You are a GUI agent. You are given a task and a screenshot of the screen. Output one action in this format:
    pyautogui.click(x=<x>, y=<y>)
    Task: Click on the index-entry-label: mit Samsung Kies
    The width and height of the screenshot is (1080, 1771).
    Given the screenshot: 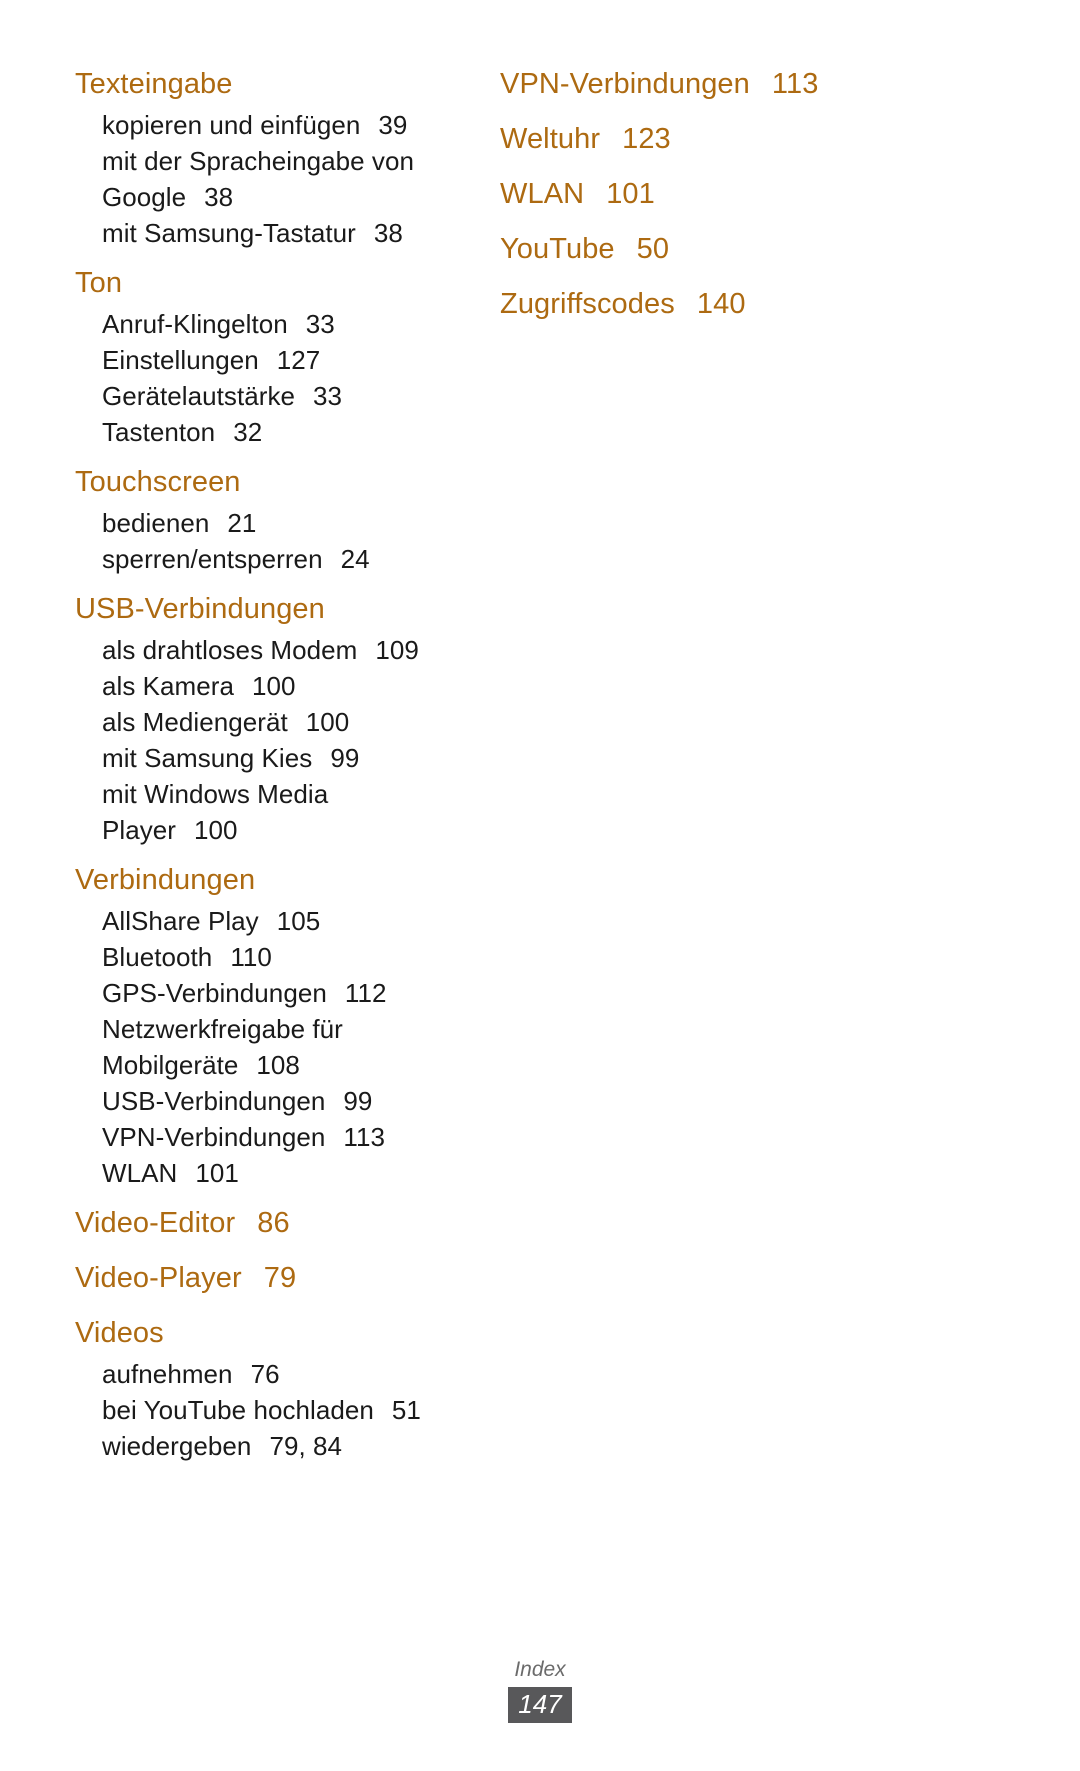 What is the action you would take?
    pyautogui.click(x=207, y=758)
    